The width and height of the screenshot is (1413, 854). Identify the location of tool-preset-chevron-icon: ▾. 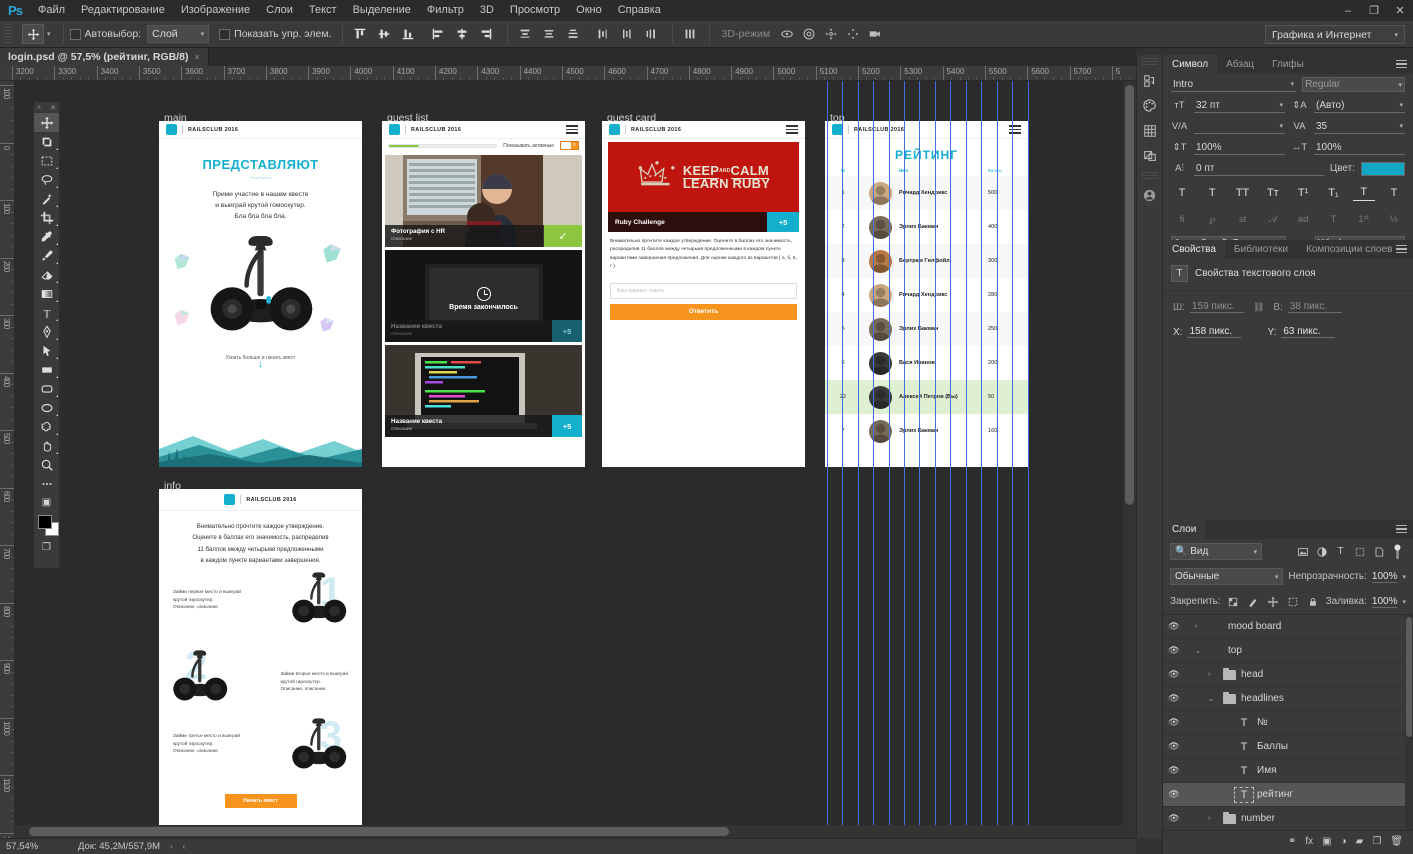
(49, 34).